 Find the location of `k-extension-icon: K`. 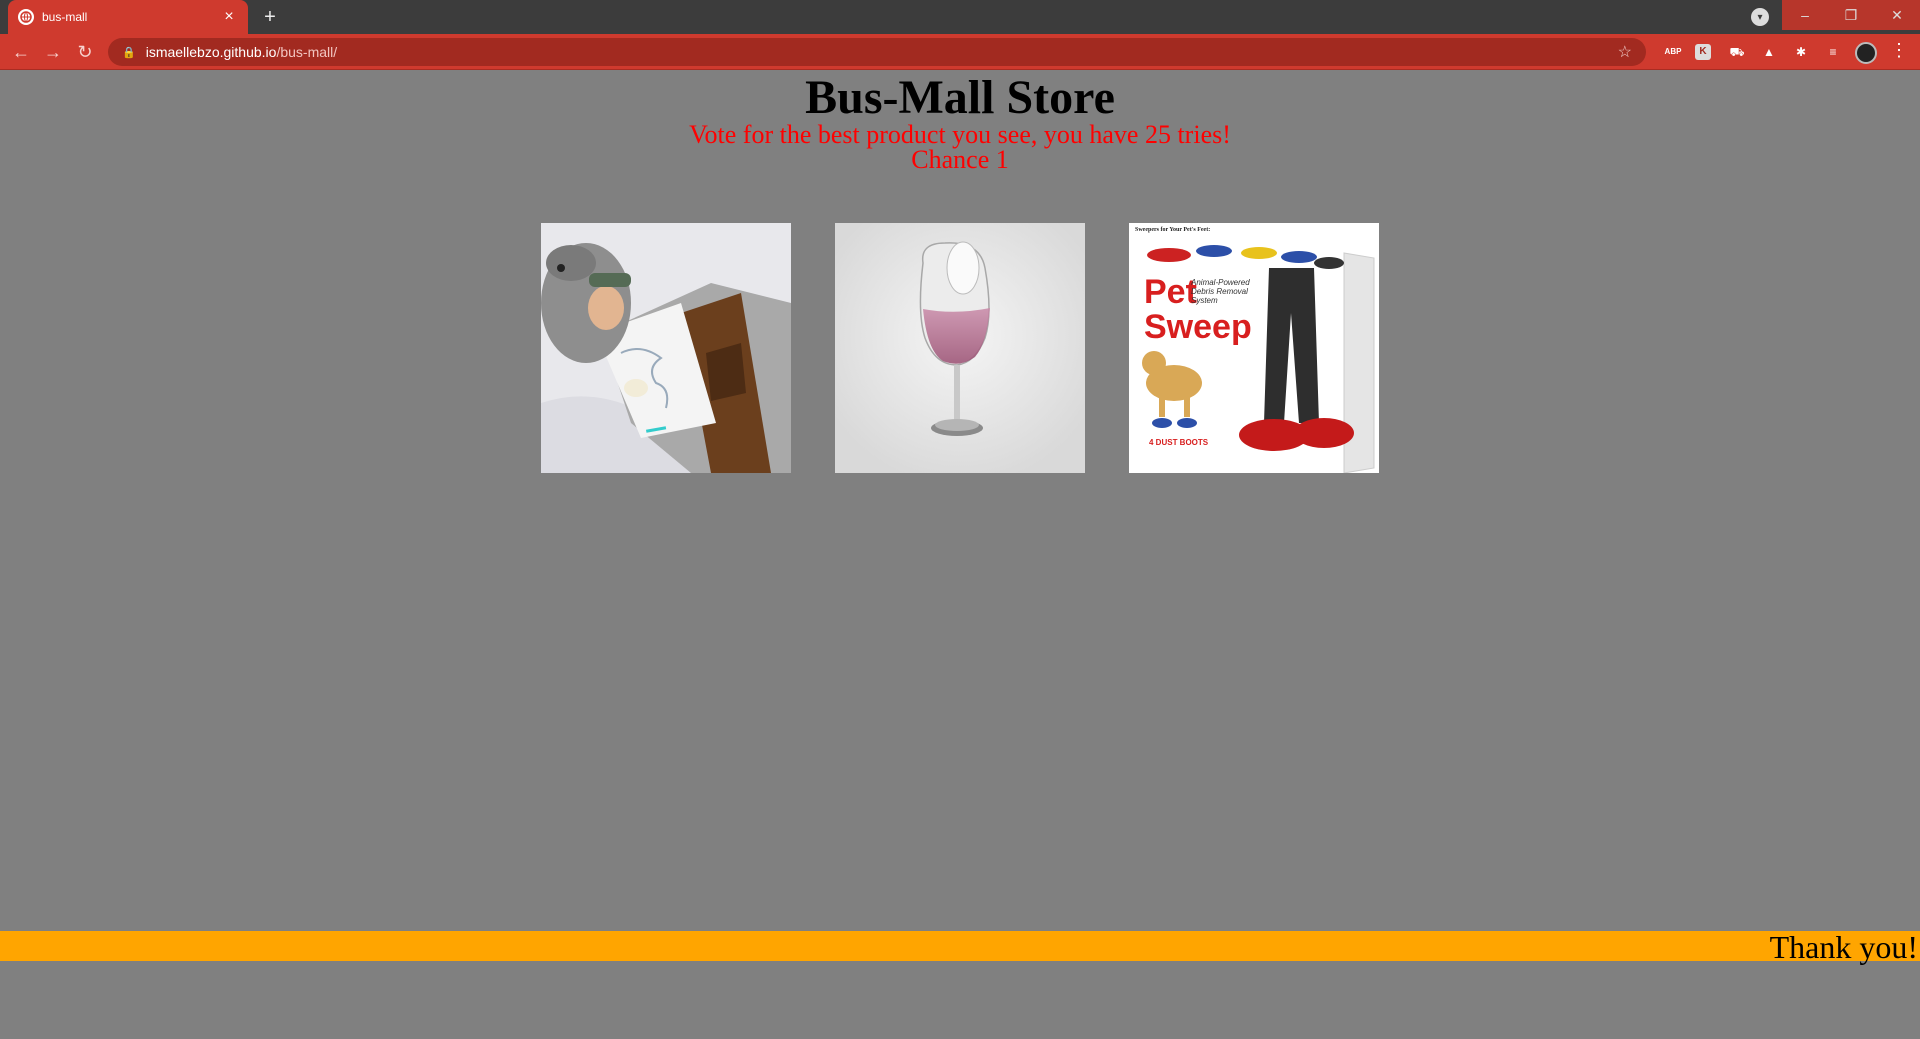

k-extension-icon: K is located at coordinates (1703, 52).